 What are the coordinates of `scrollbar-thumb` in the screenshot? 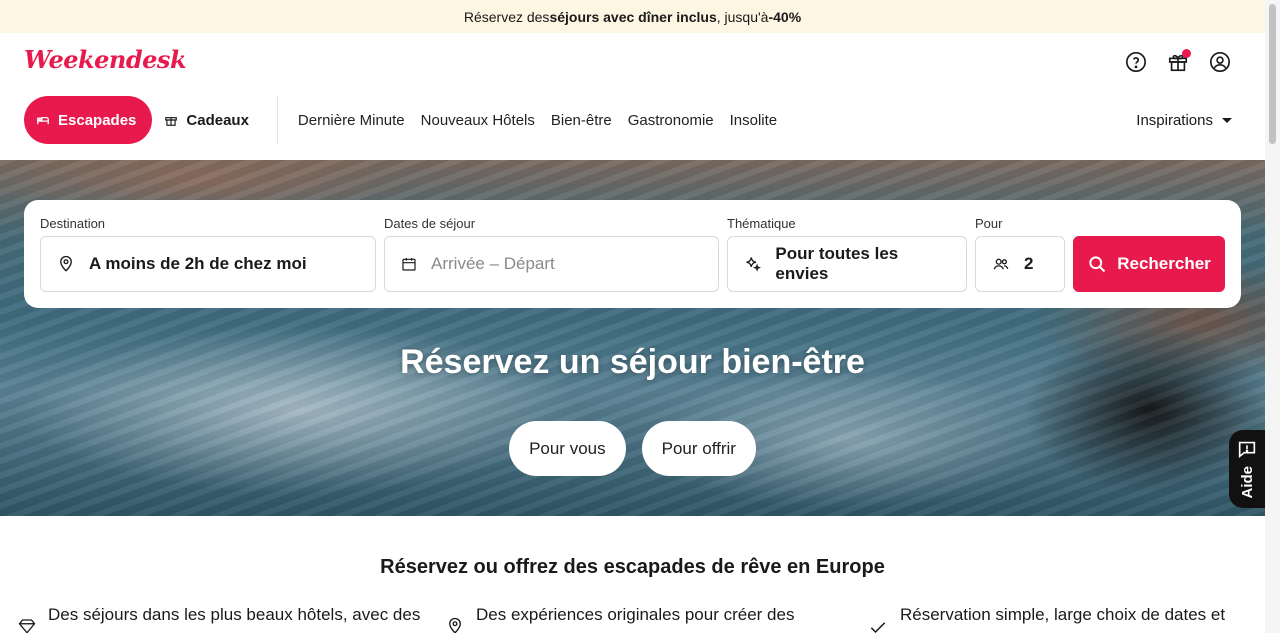 It's located at (1272, 74).